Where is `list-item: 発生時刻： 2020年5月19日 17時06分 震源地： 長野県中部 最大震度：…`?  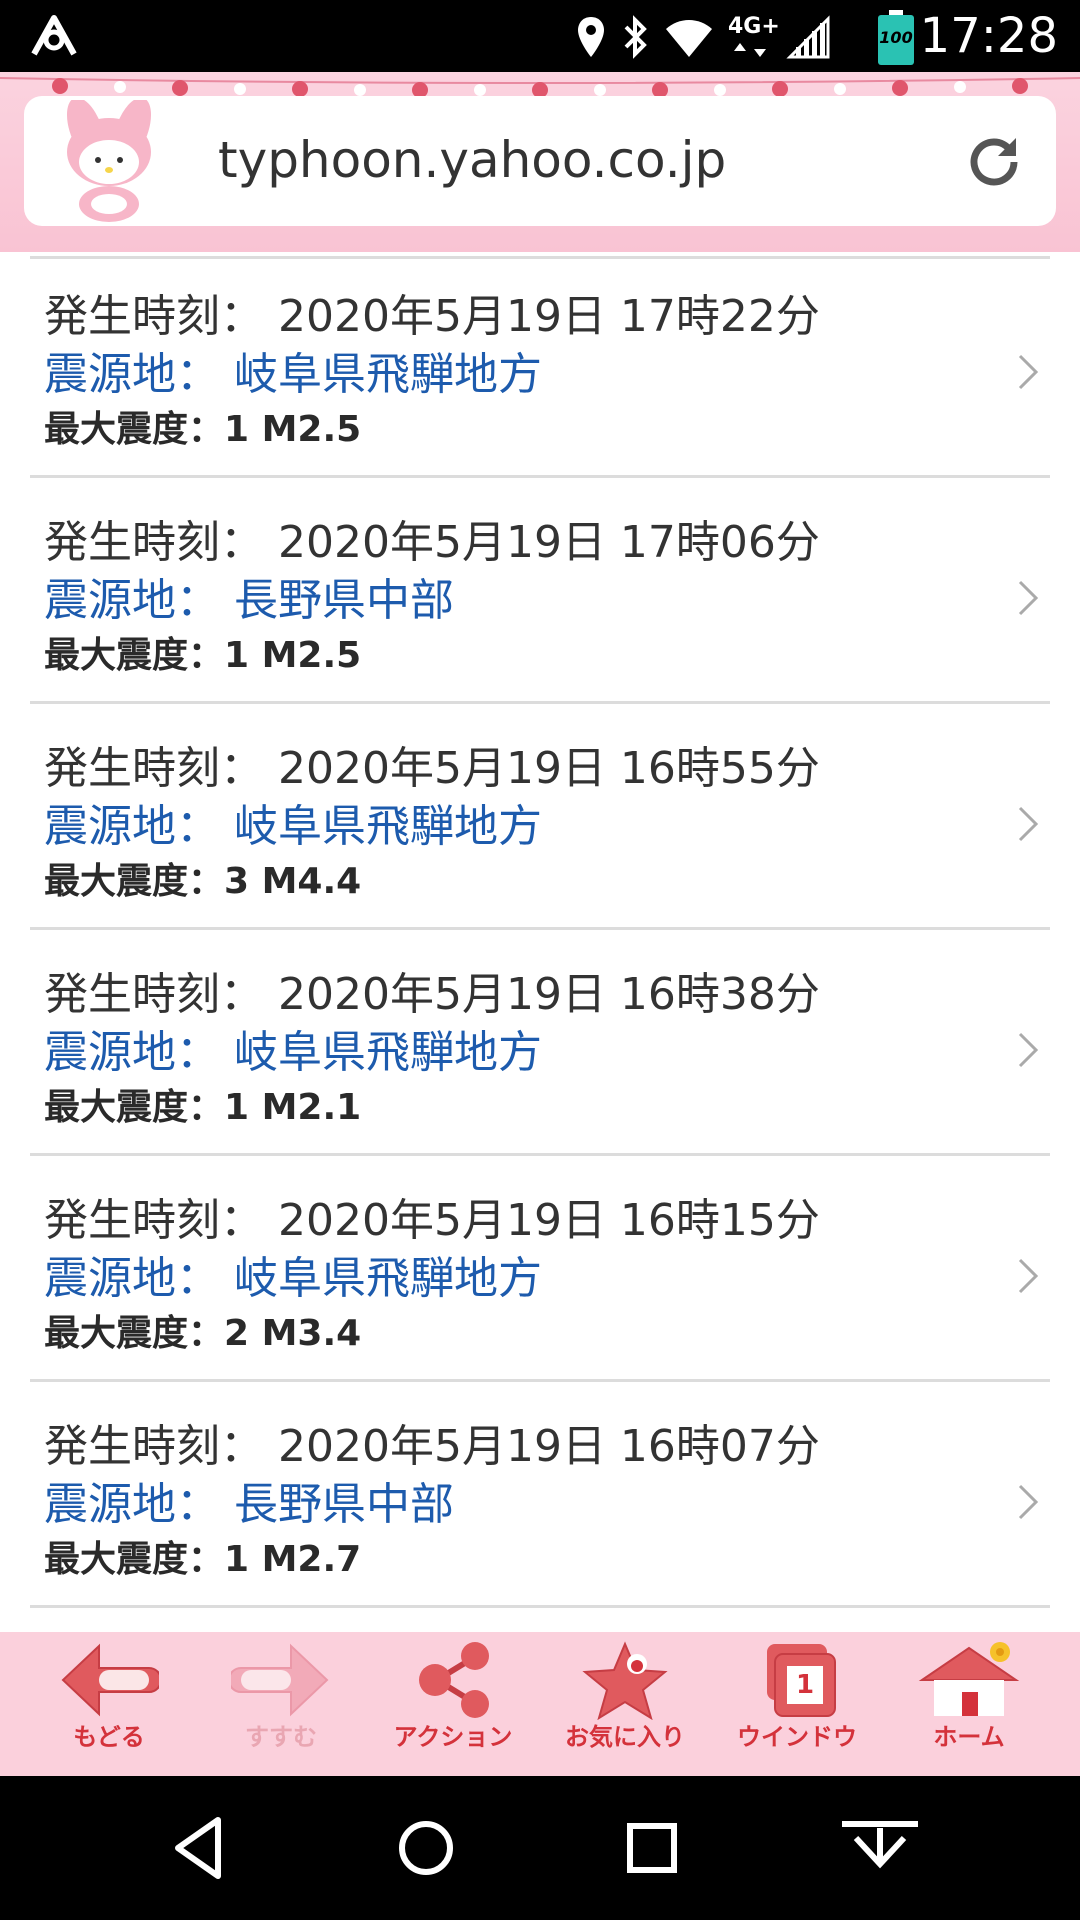 list-item: 発生時刻： 2020年5月19日 17時06分 震源地： 長野県中部 最大震度：… is located at coordinates (540, 593).